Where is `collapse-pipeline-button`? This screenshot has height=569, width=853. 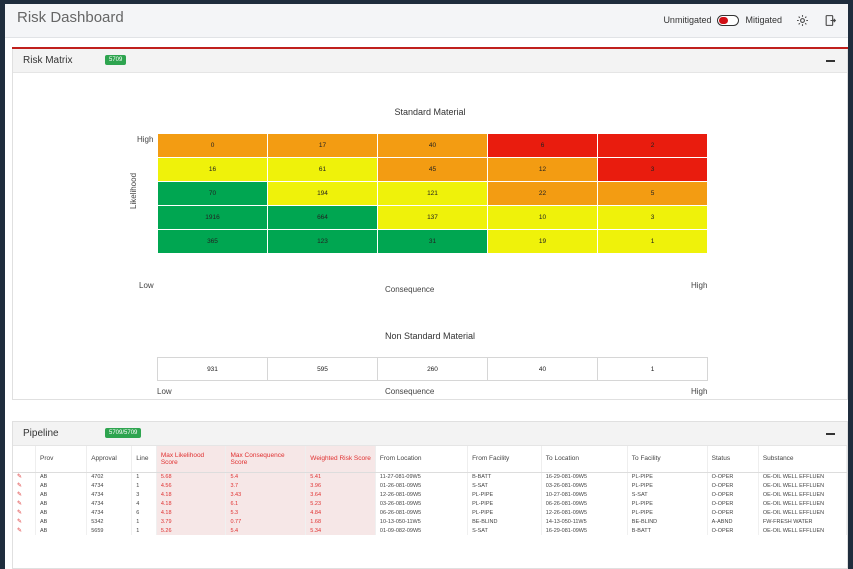 collapse-pipeline-button is located at coordinates (830, 434).